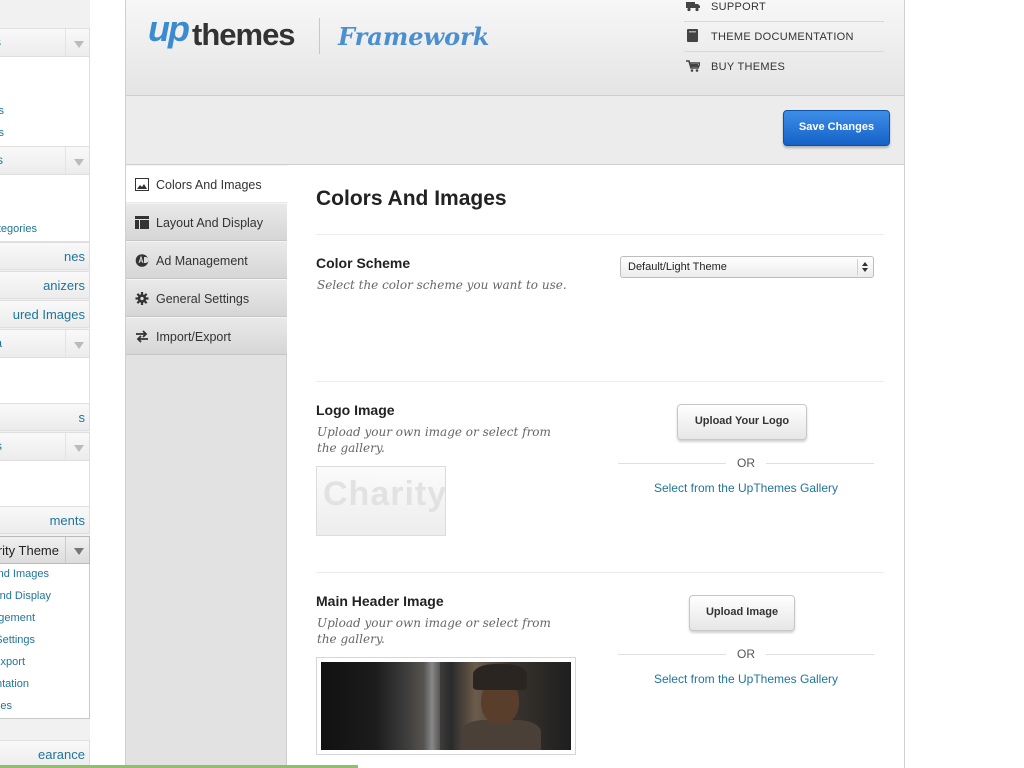  I want to click on wp-submenu-item: And Images, so click(24, 574).